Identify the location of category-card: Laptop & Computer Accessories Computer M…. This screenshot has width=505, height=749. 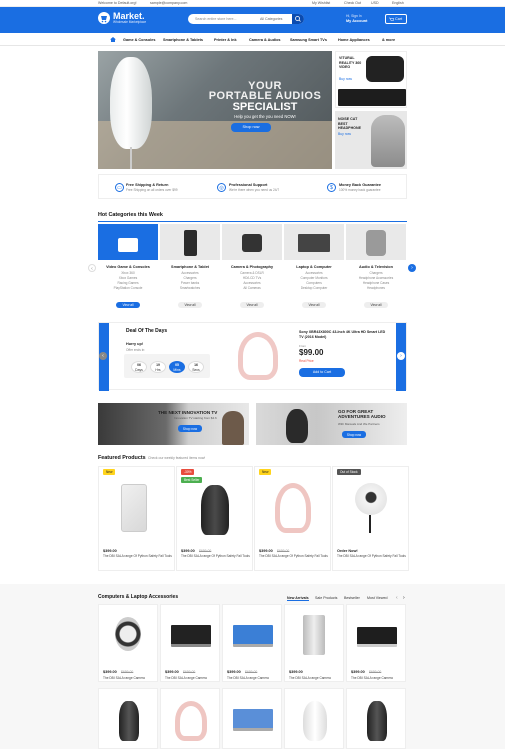
(314, 268).